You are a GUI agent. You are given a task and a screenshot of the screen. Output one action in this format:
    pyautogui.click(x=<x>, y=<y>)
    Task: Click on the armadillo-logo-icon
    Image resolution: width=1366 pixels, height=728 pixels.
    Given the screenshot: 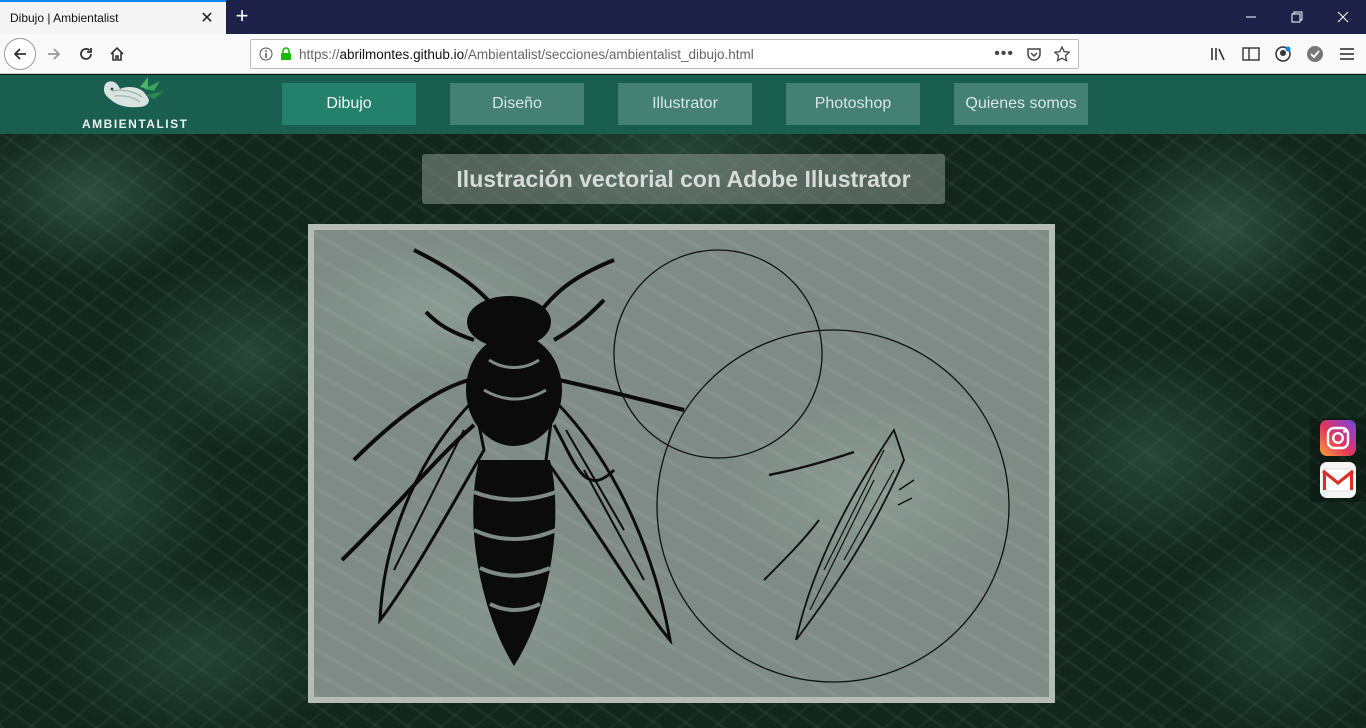 What is the action you would take?
    pyautogui.click(x=133, y=92)
    